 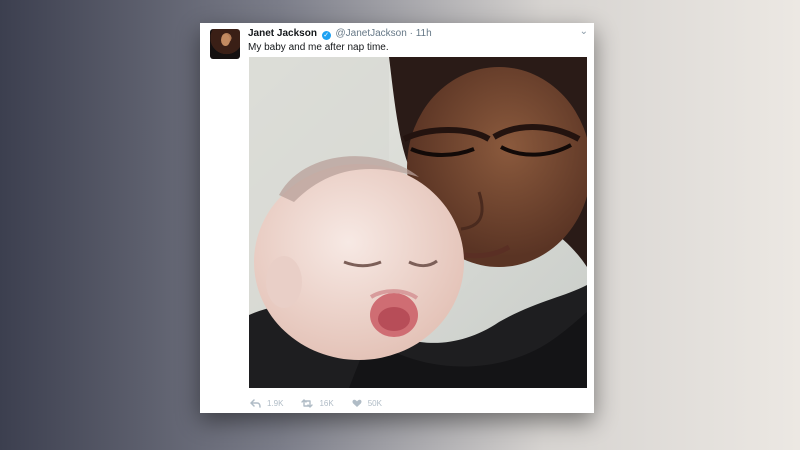 I want to click on profile-avatar, so click(x=225, y=44).